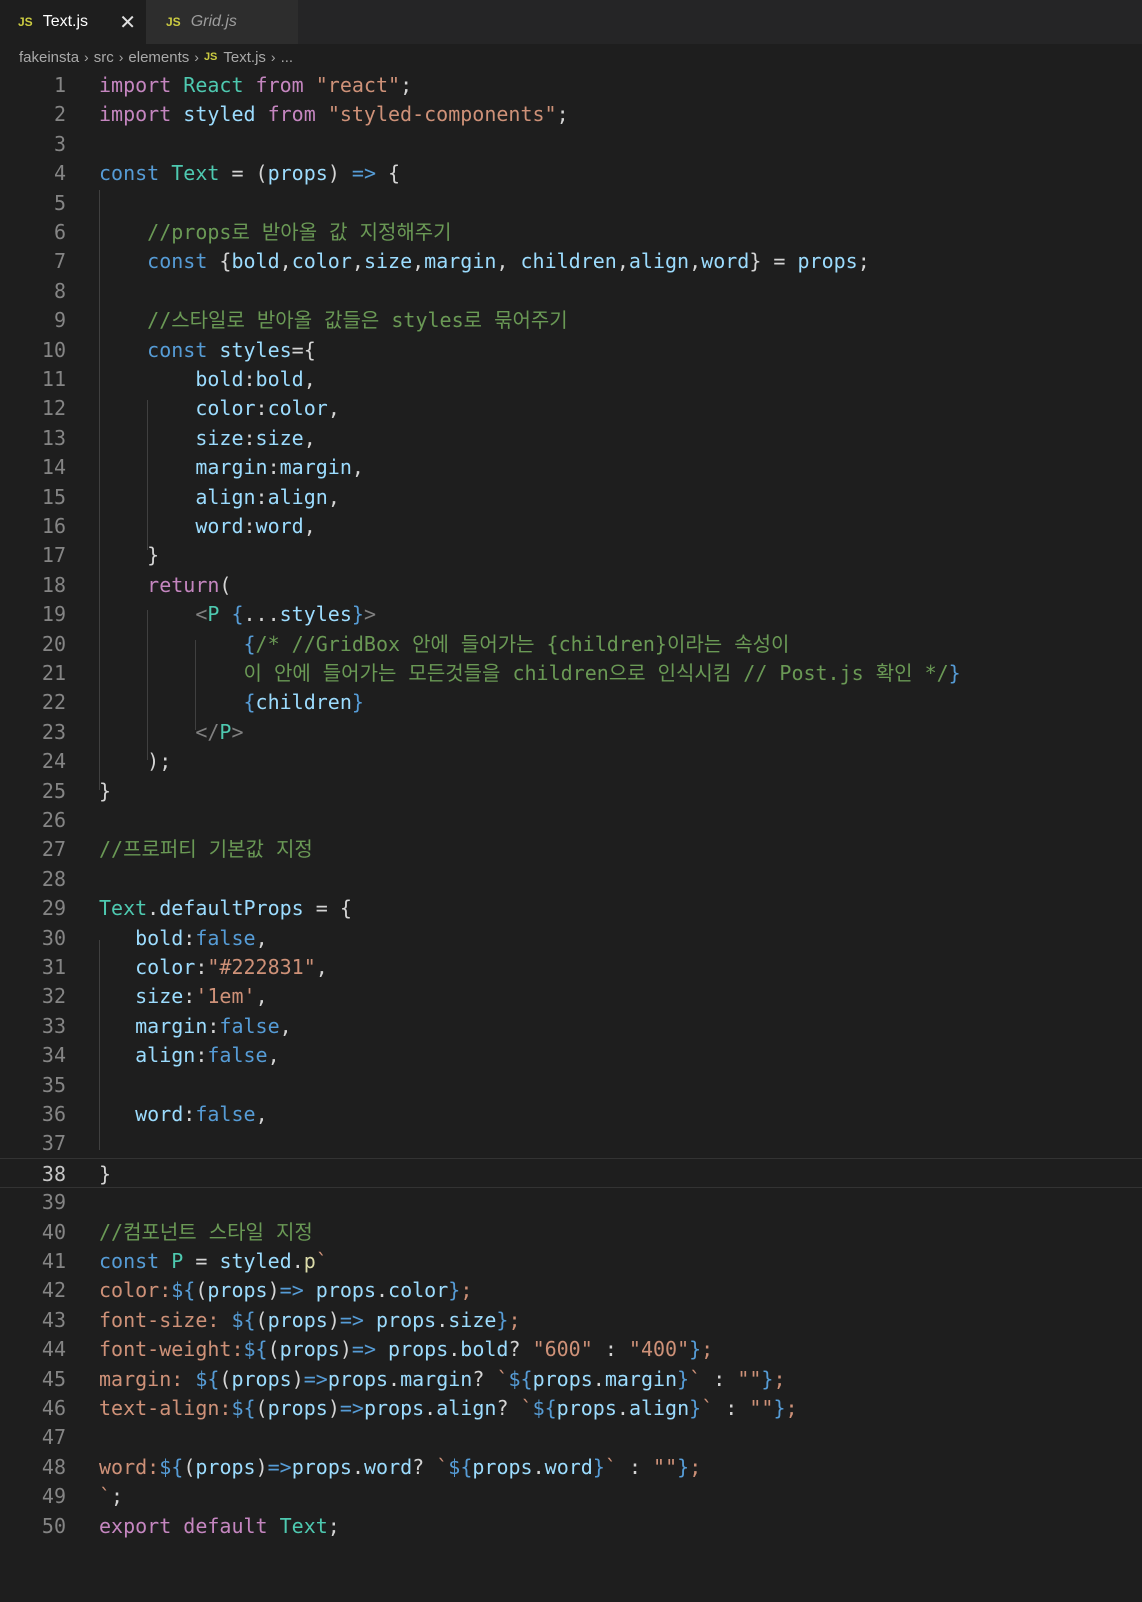 This screenshot has width=1142, height=1602. What do you see at coordinates (73, 22) in the screenshot?
I see `tab-text-js: JS Text.js ✕` at bounding box center [73, 22].